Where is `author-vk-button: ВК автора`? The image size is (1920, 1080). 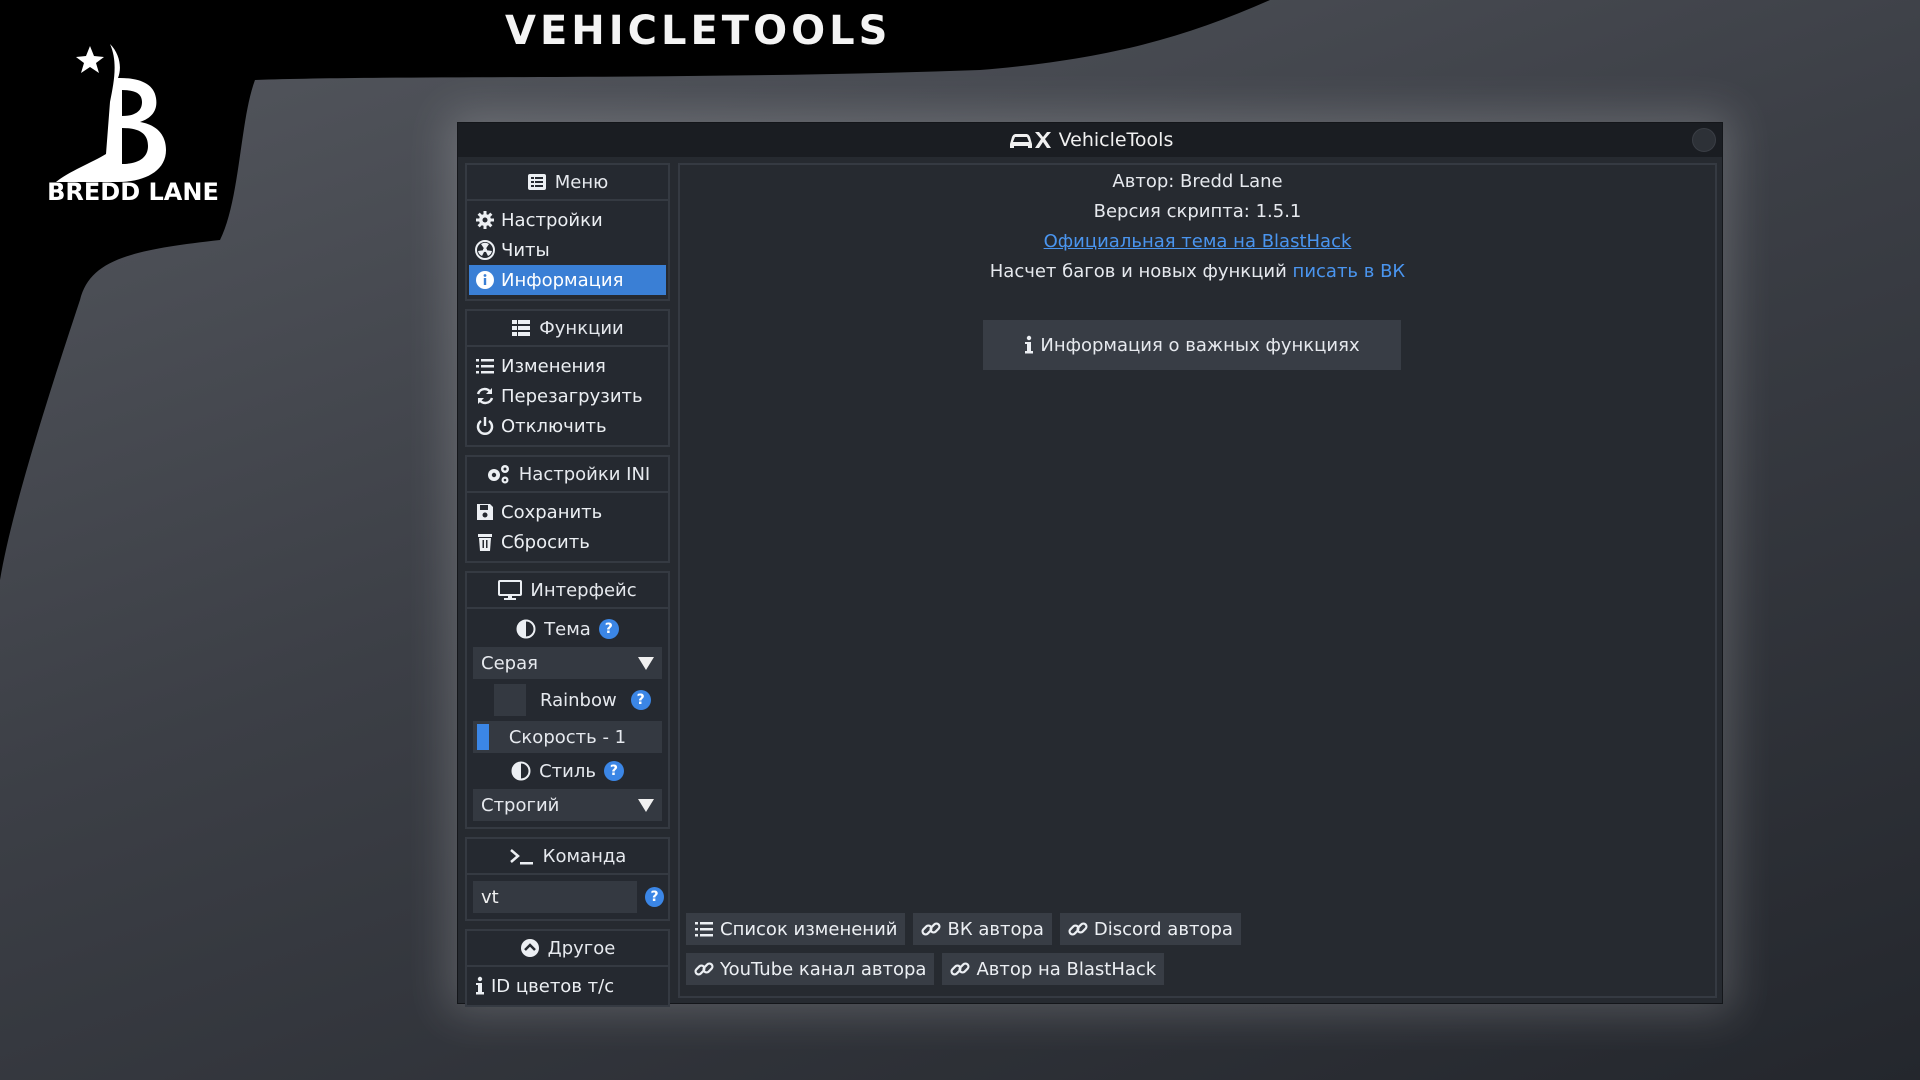
author-vk-button: ВК автора is located at coordinates (982, 929).